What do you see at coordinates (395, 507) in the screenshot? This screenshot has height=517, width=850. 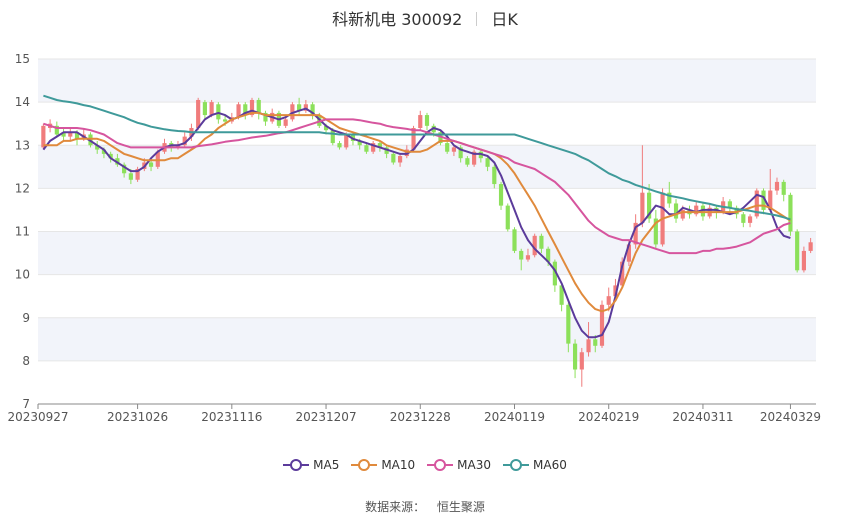 I see `data-source-label: 数据来源：` at bounding box center [395, 507].